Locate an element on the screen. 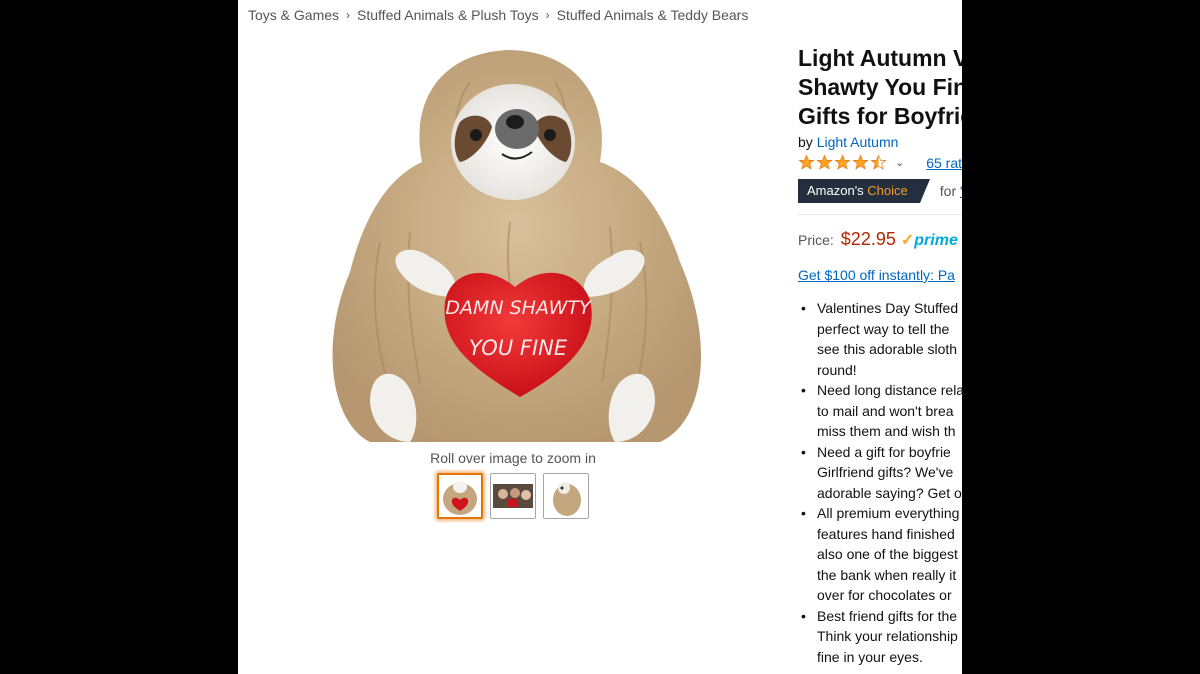 This screenshot has width=1200, height=674. prime-badge: ✓prime is located at coordinates (929, 240).